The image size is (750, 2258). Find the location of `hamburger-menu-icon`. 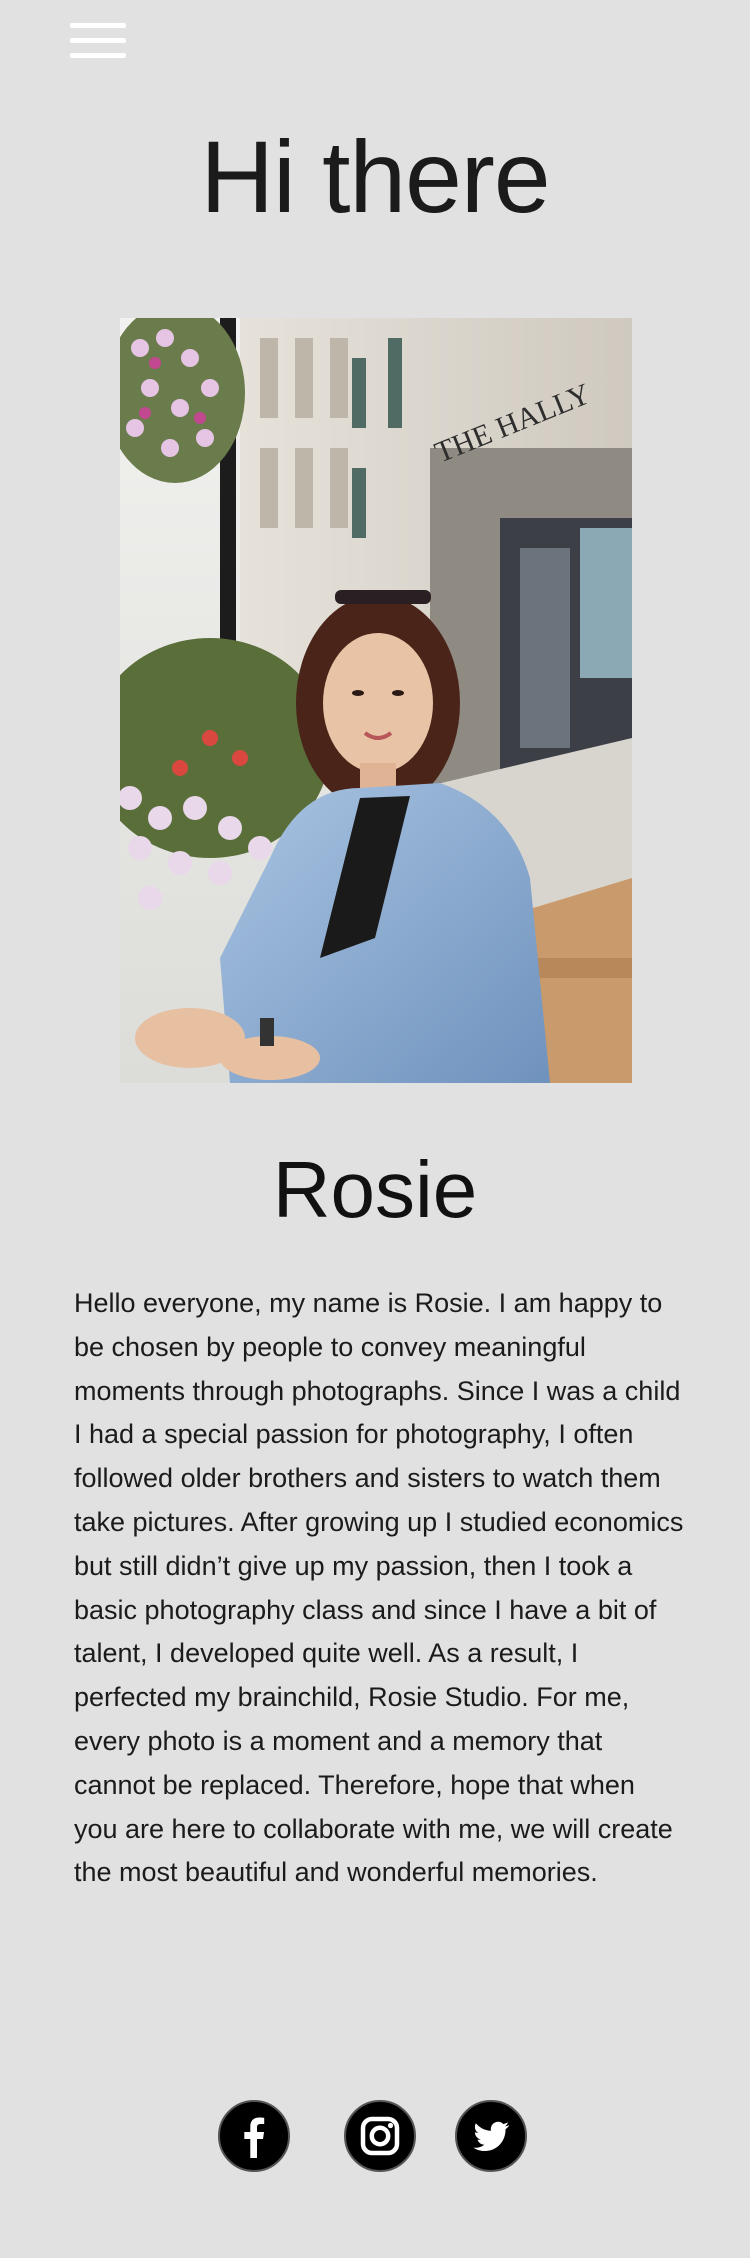

hamburger-menu-icon is located at coordinates (98, 41).